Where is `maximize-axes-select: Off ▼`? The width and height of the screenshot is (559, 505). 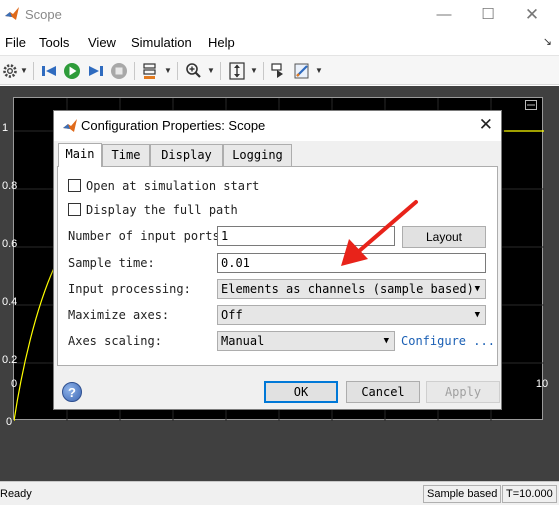 maximize-axes-select: Off ▼ is located at coordinates (351, 315).